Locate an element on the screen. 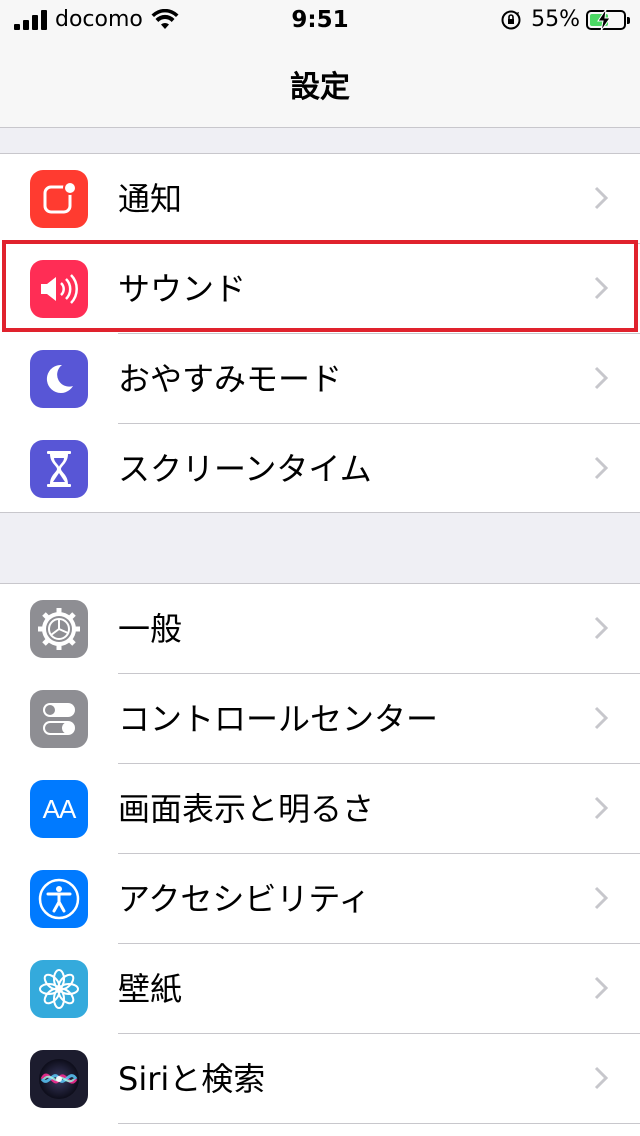  text-size-icon: AA is located at coordinates (59, 809).